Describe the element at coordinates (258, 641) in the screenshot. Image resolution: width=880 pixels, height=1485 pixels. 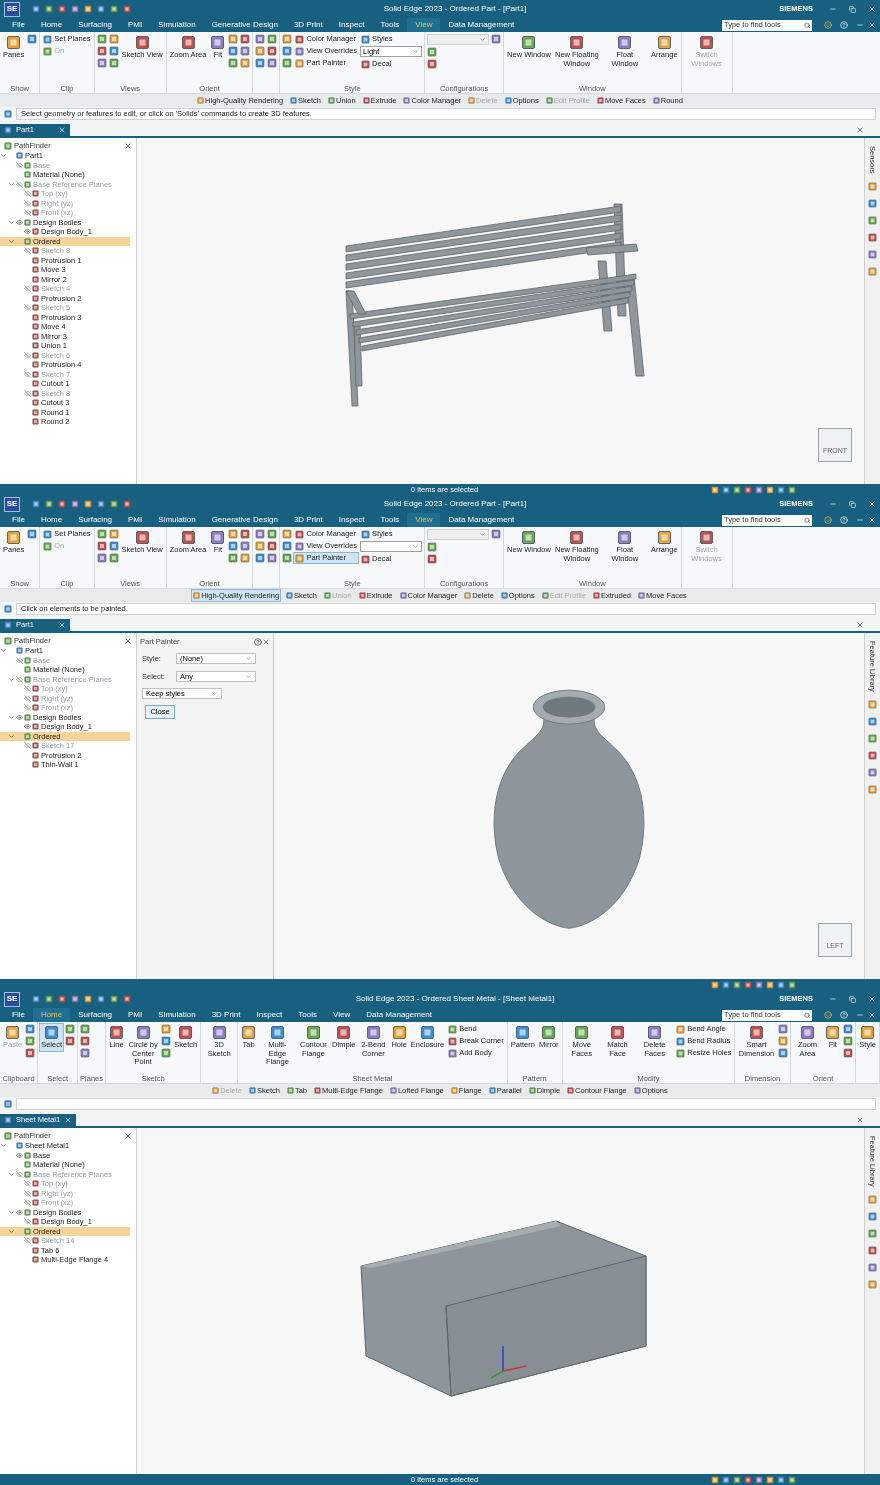
I see `help-icon` at that location.